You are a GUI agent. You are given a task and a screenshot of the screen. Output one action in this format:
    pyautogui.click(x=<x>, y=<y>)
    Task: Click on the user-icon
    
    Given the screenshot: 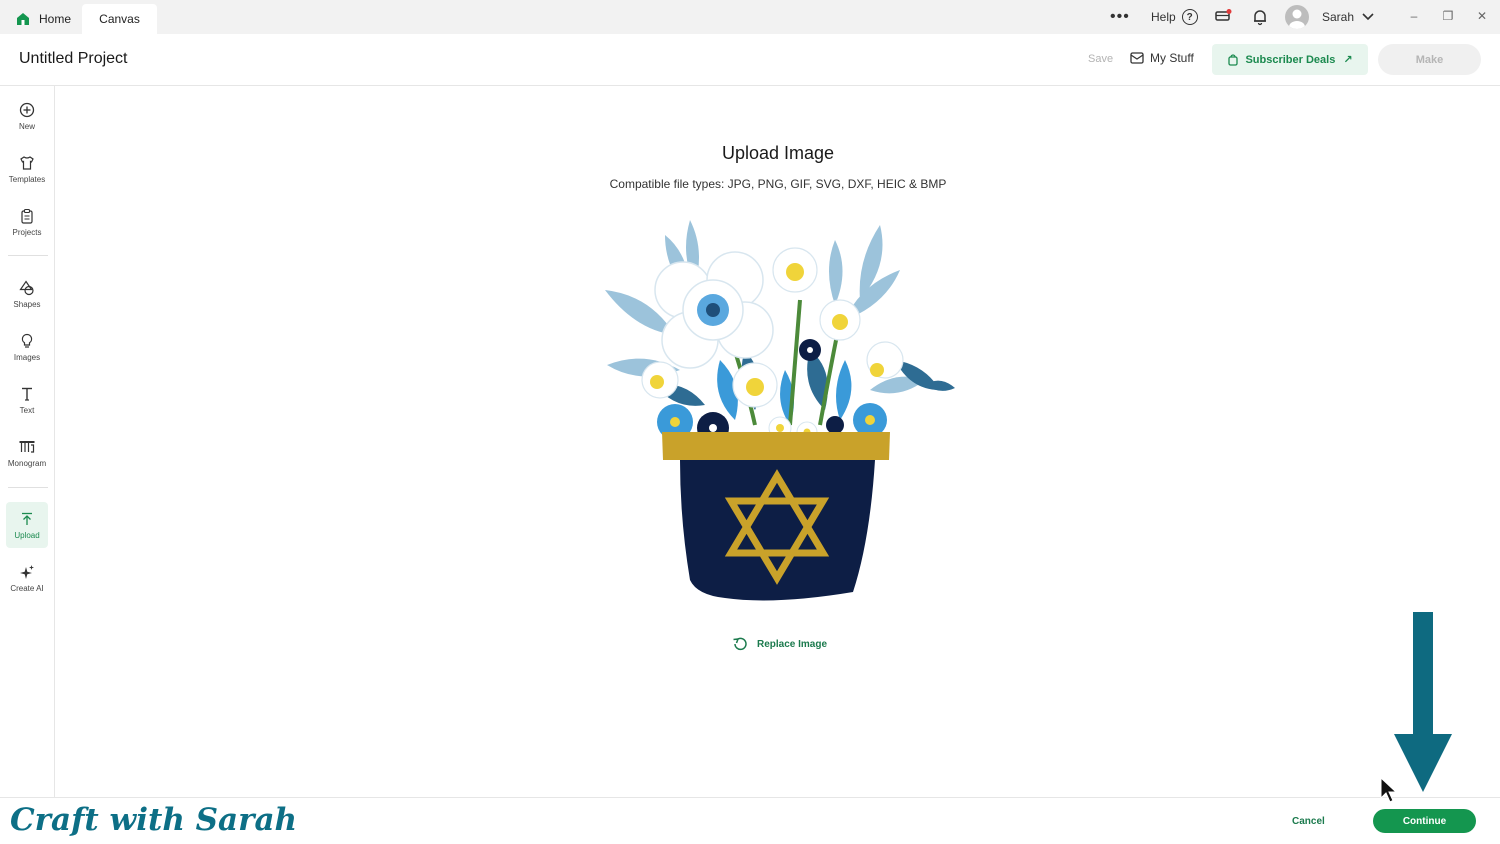 What is the action you would take?
    pyautogui.click(x=1297, y=19)
    